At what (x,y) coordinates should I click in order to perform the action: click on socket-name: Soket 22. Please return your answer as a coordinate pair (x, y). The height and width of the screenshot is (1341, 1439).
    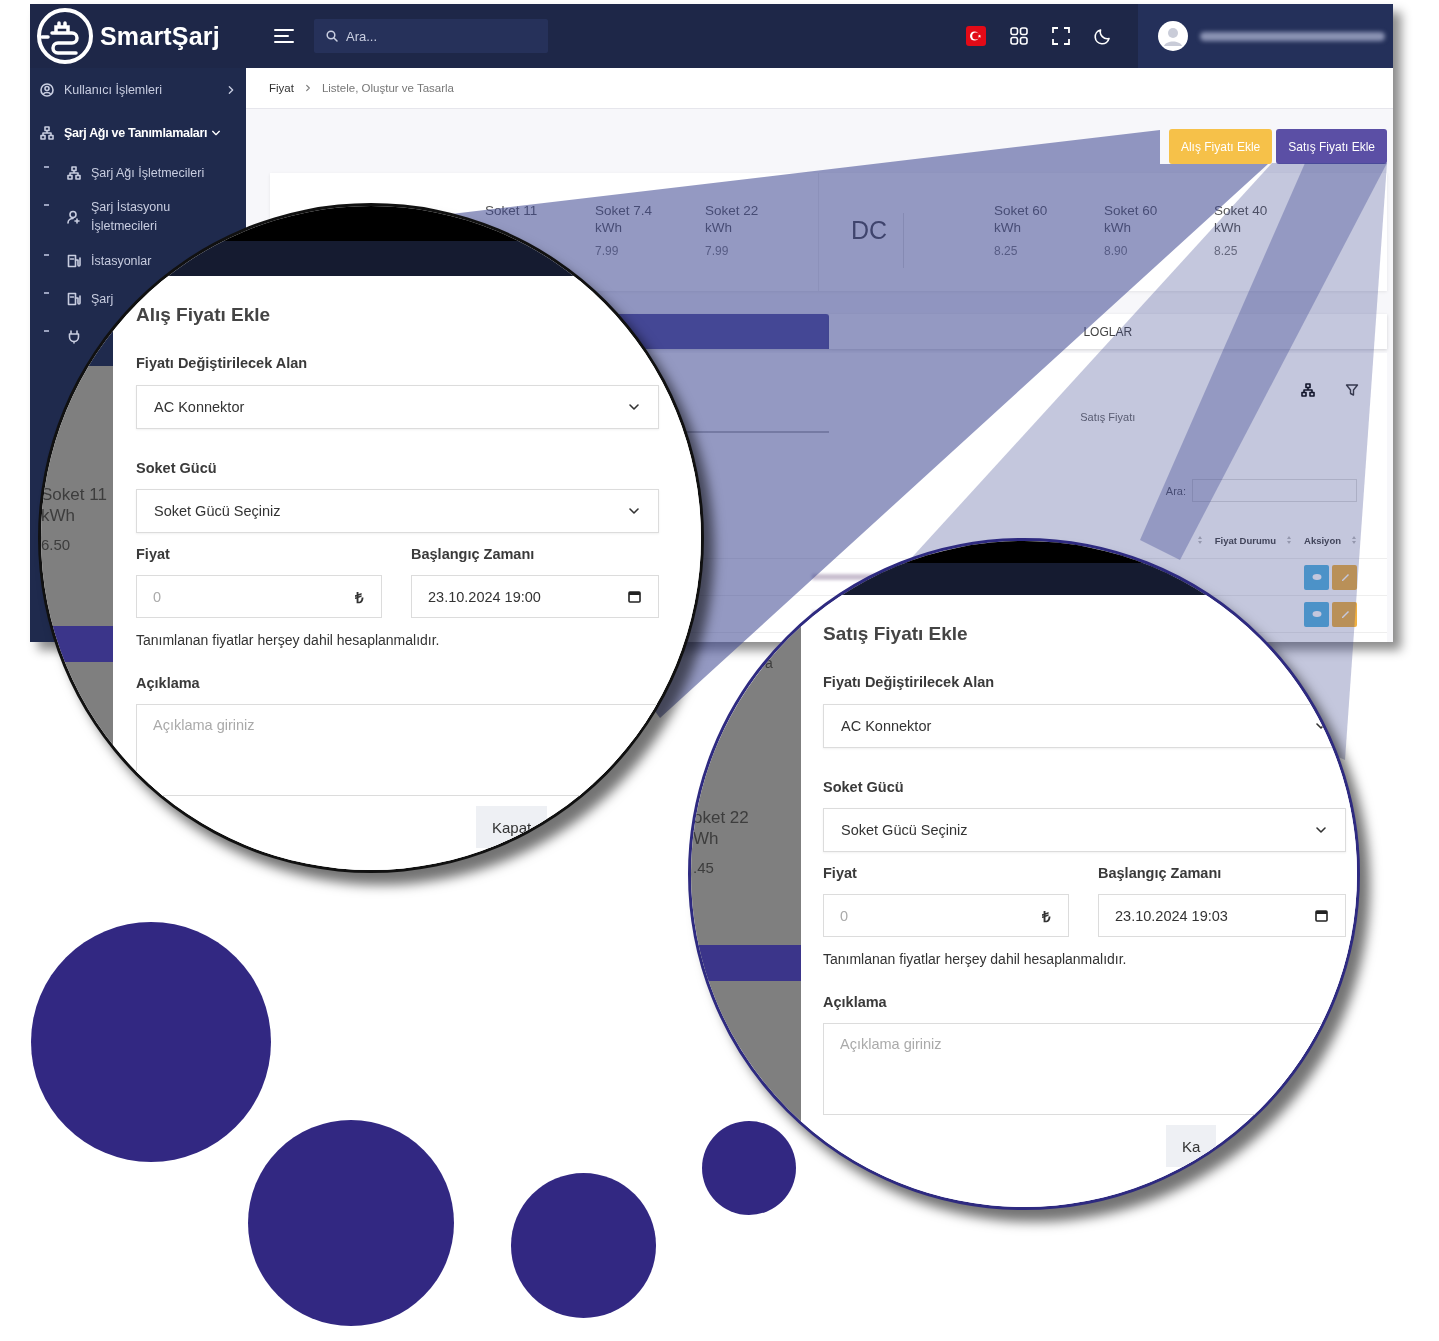
    Looking at the image, I should click on (732, 210).